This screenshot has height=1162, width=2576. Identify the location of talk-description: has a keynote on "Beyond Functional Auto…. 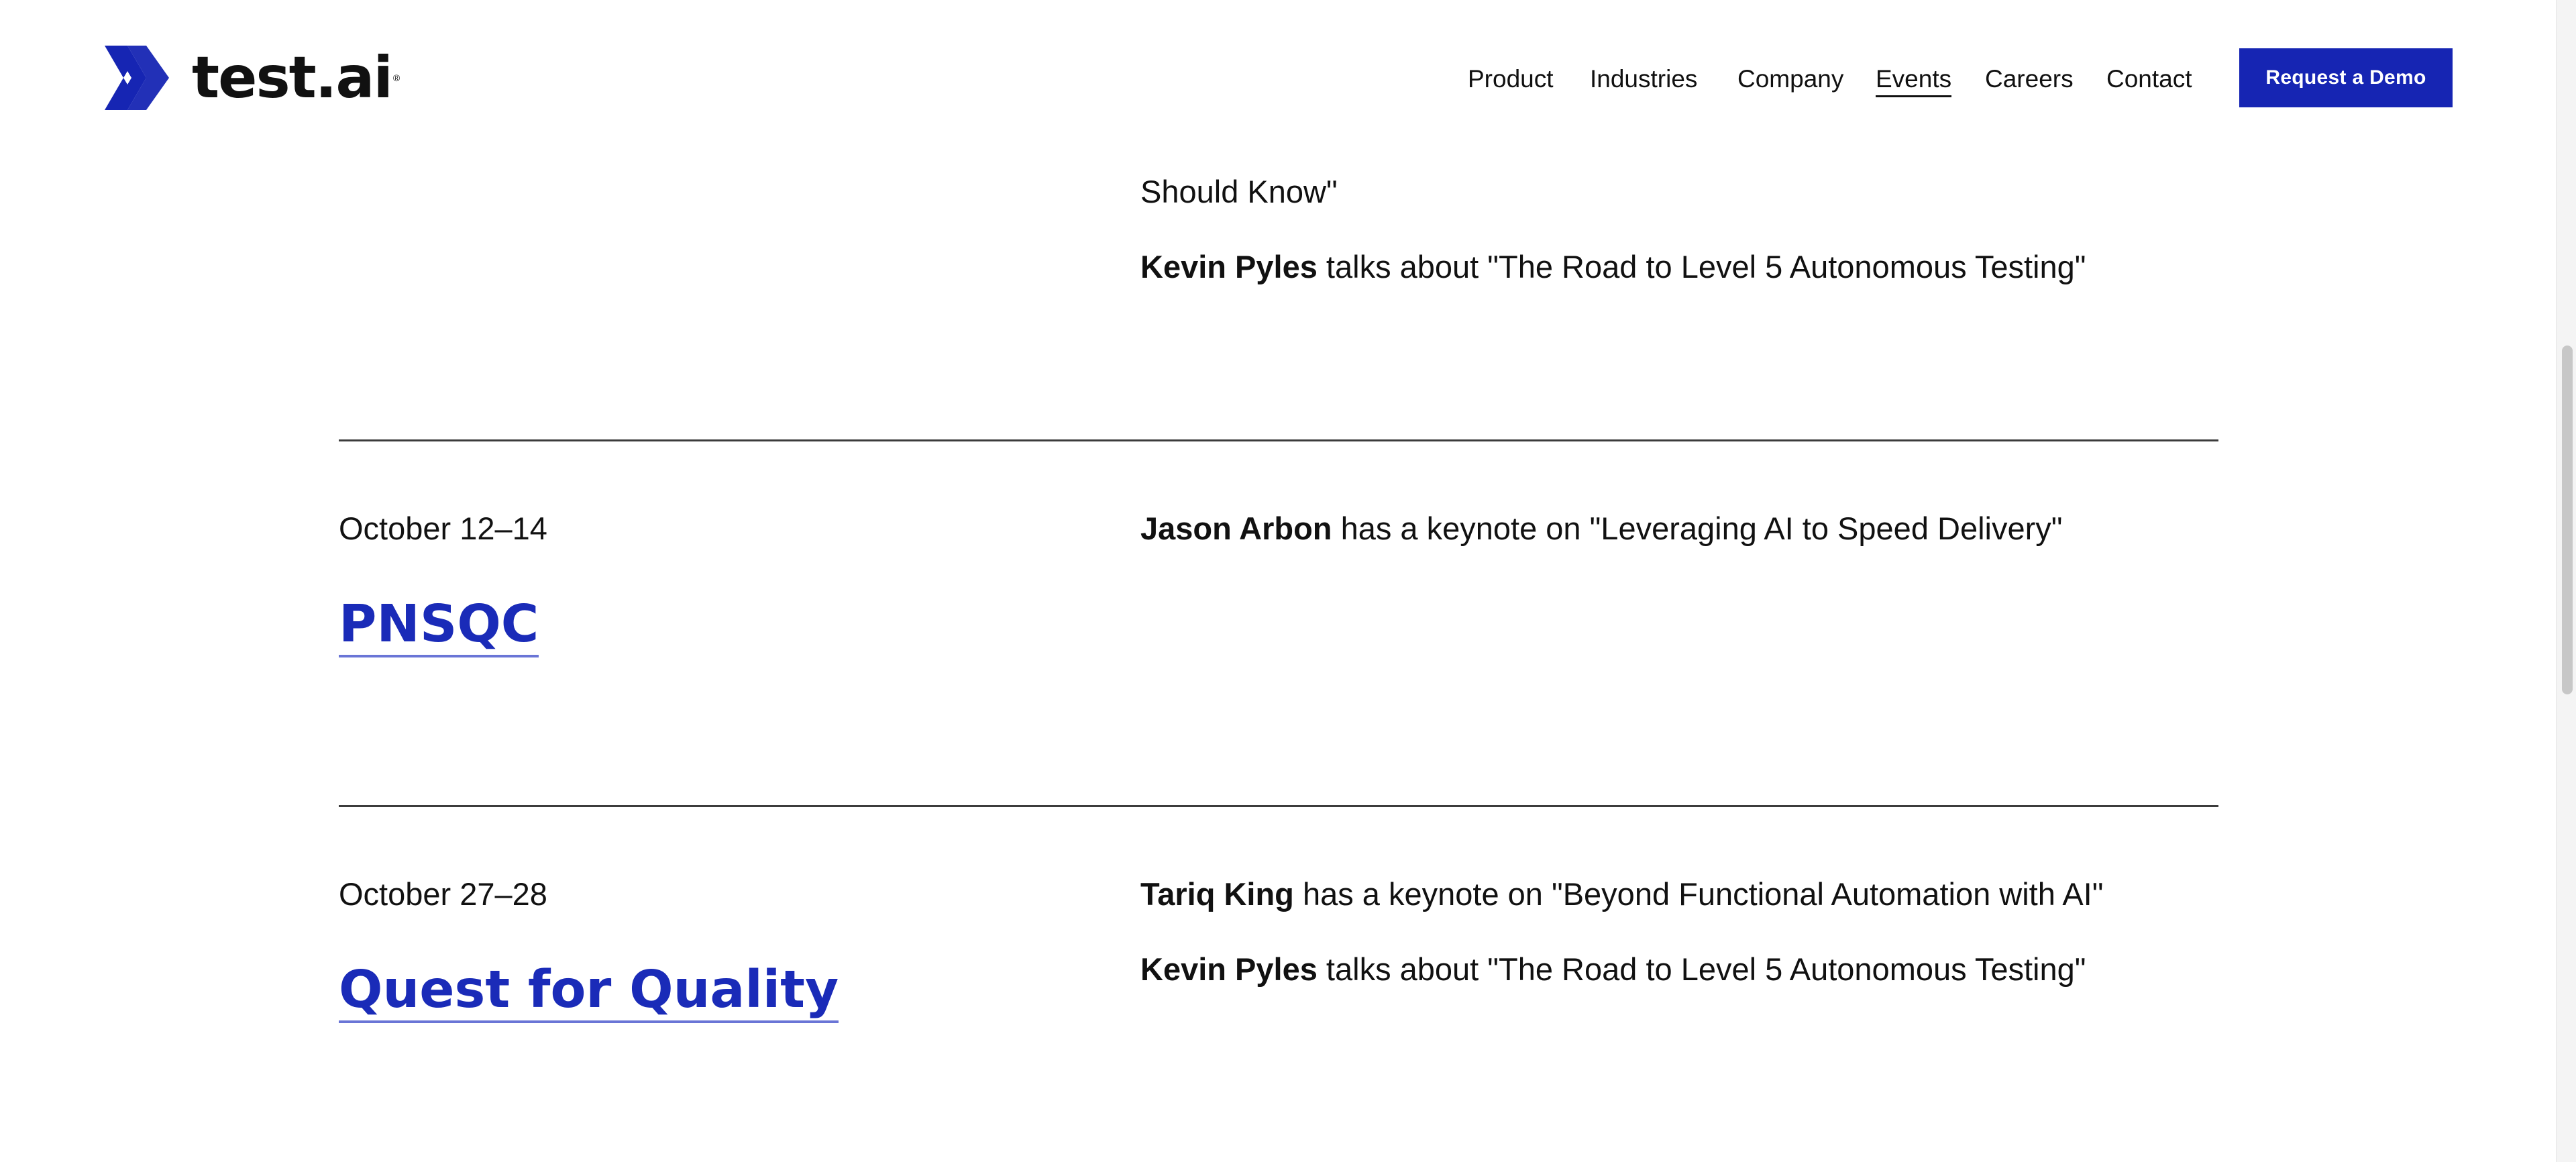
(1698, 894).